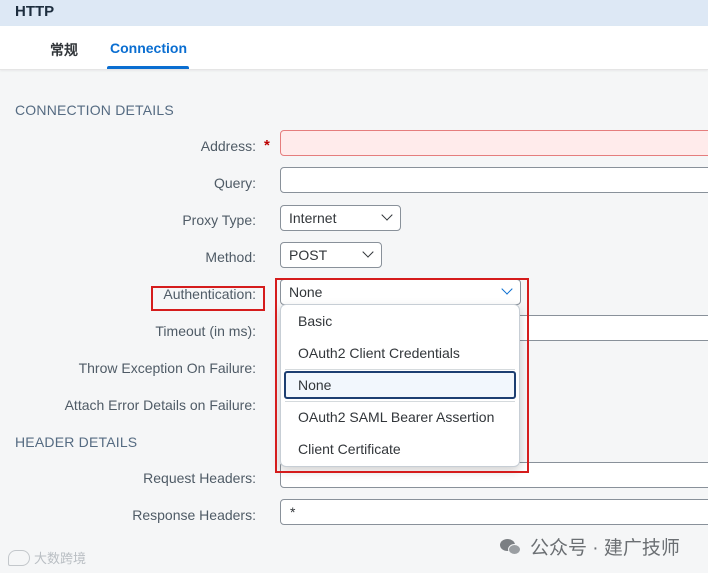 This screenshot has width=708, height=573. I want to click on tab-bar: 常规 Connection, so click(354, 48).